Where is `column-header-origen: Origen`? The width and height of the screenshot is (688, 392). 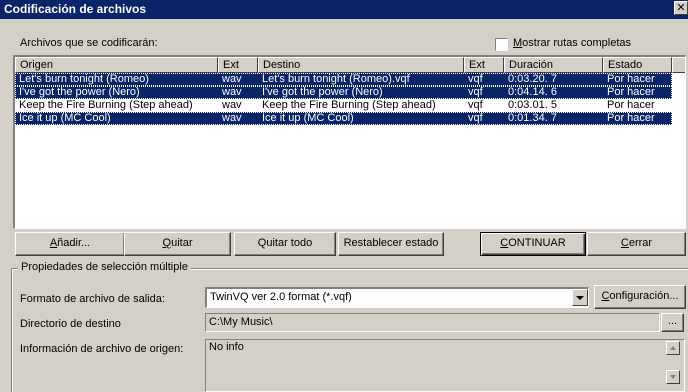 column-header-origen: Origen is located at coordinates (116, 65).